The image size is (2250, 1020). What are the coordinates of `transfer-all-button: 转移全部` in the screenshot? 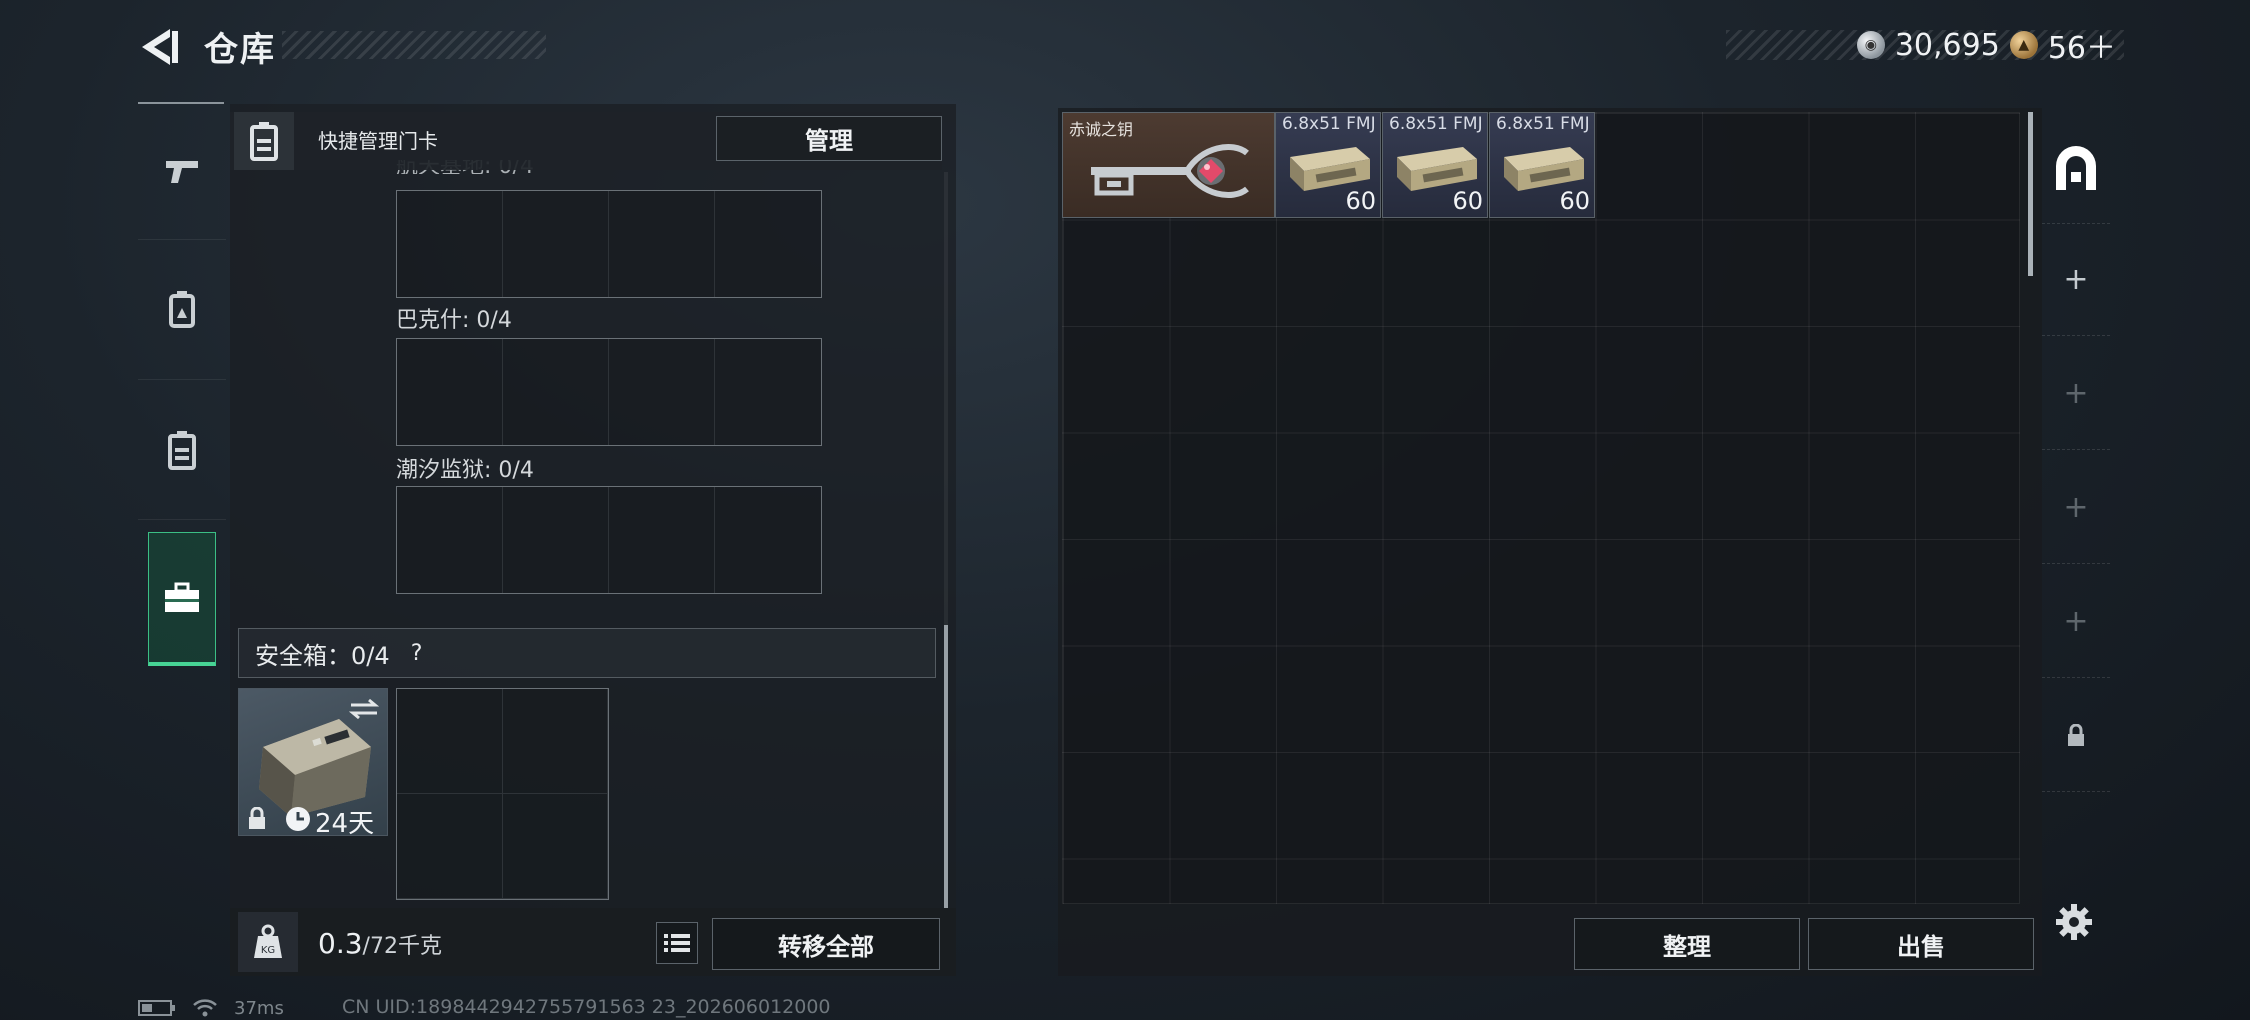 It's located at (826, 944).